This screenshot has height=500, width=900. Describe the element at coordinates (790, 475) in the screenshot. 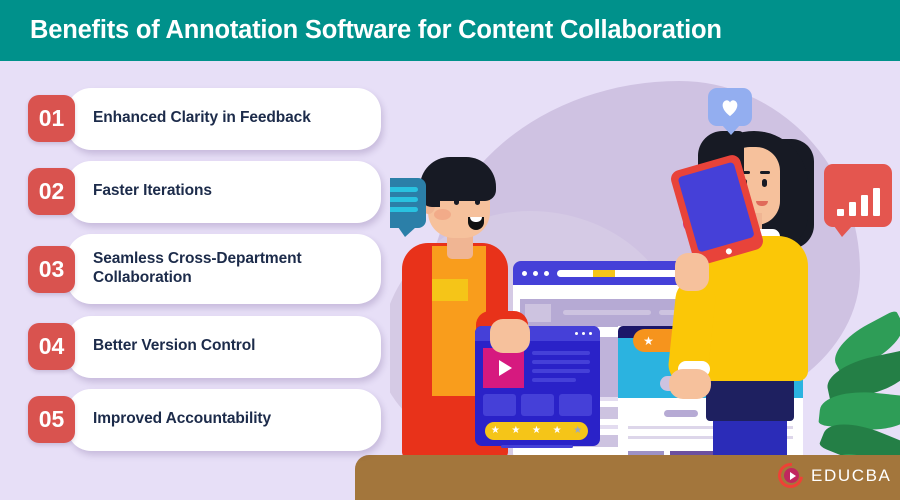

I see `educba-logo-icon` at that location.